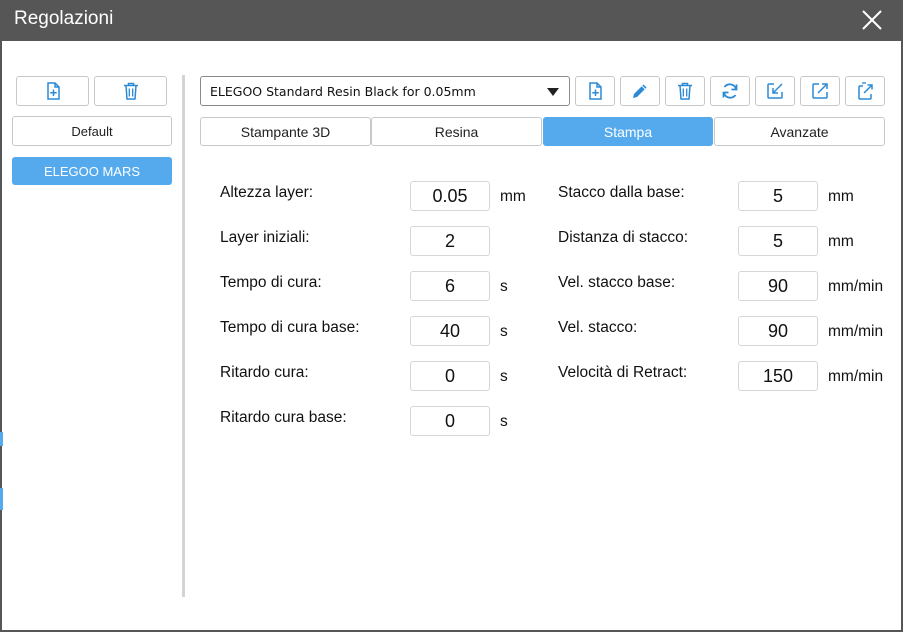 The image size is (903, 632). Describe the element at coordinates (450, 241) in the screenshot. I see `initial-layers-input: 2` at that location.